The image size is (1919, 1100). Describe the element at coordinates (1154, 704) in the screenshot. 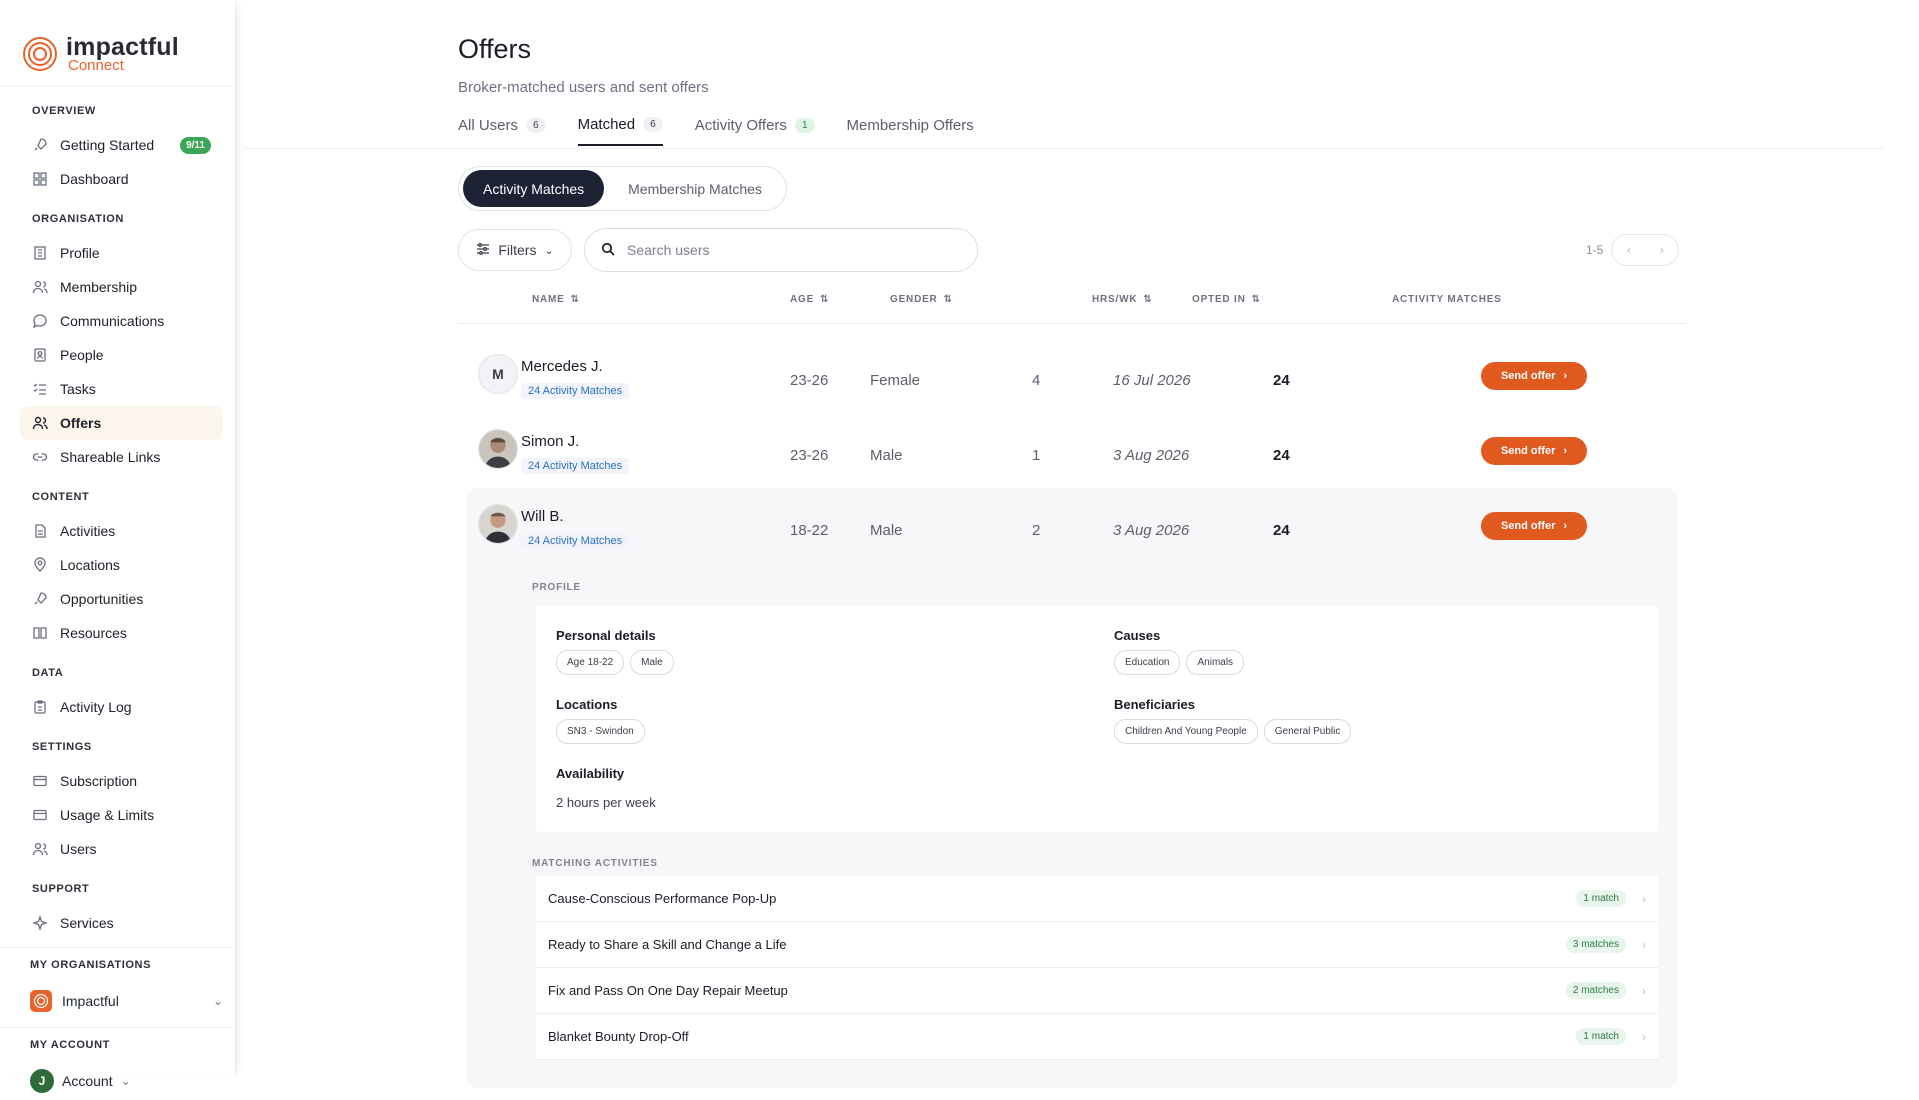

I see `beneficiaries-label: Beneficiaries` at that location.